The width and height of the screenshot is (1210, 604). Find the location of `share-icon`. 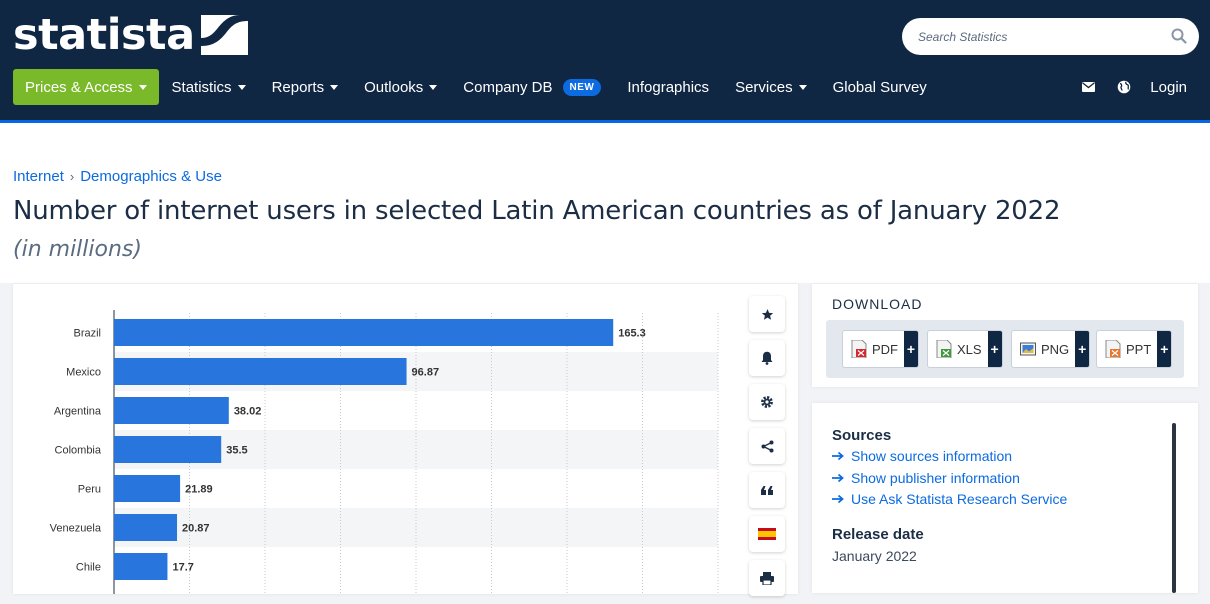

share-icon is located at coordinates (767, 446).